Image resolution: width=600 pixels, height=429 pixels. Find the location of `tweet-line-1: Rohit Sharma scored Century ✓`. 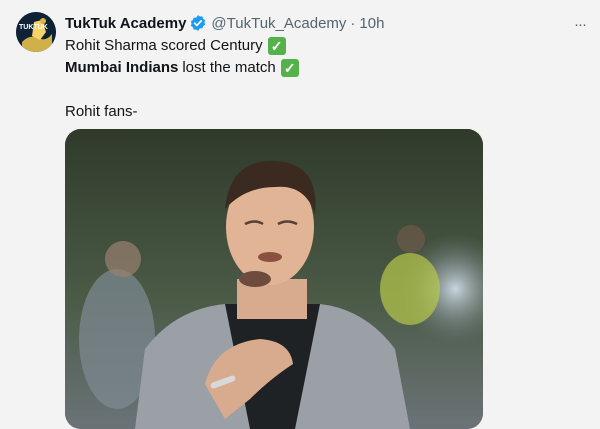

tweet-line-1: Rohit Sharma scored Century ✓ is located at coordinates (315, 46).